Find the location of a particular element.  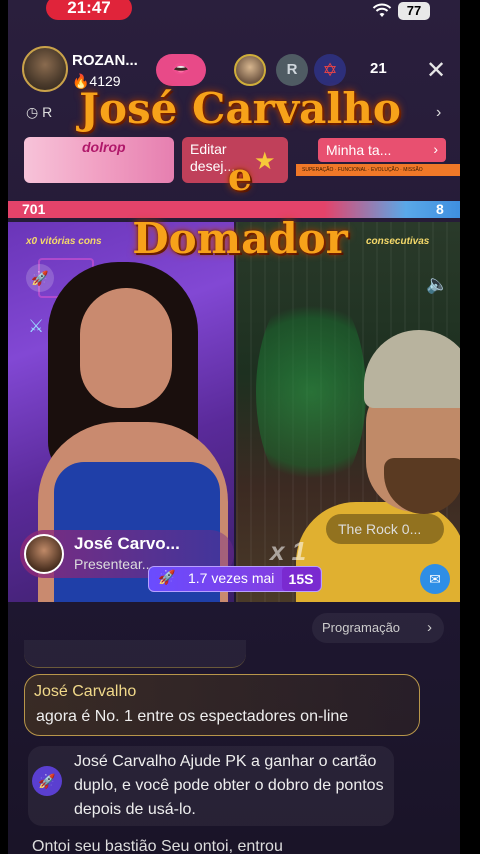

boost-text: 1.7 vezes mai is located at coordinates (231, 578).